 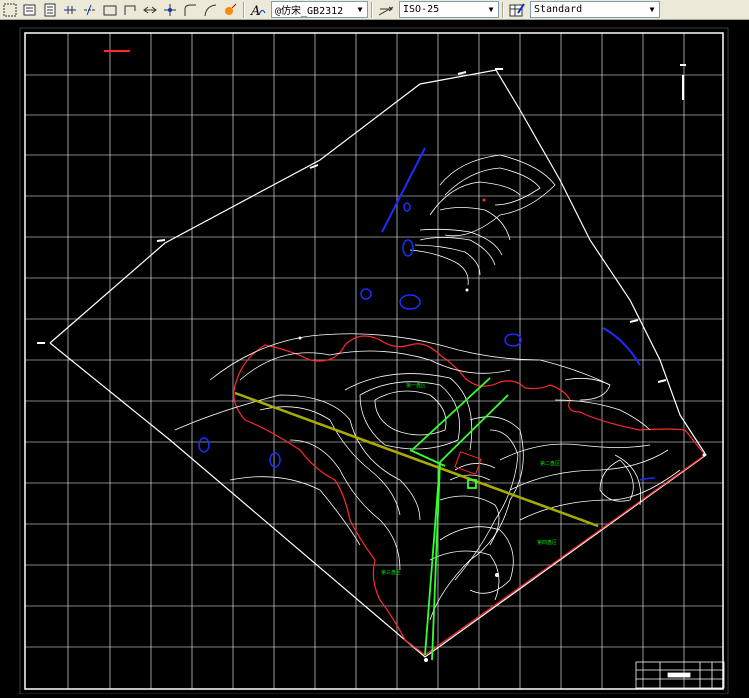 I want to click on fillet-icon, so click(x=210, y=10).